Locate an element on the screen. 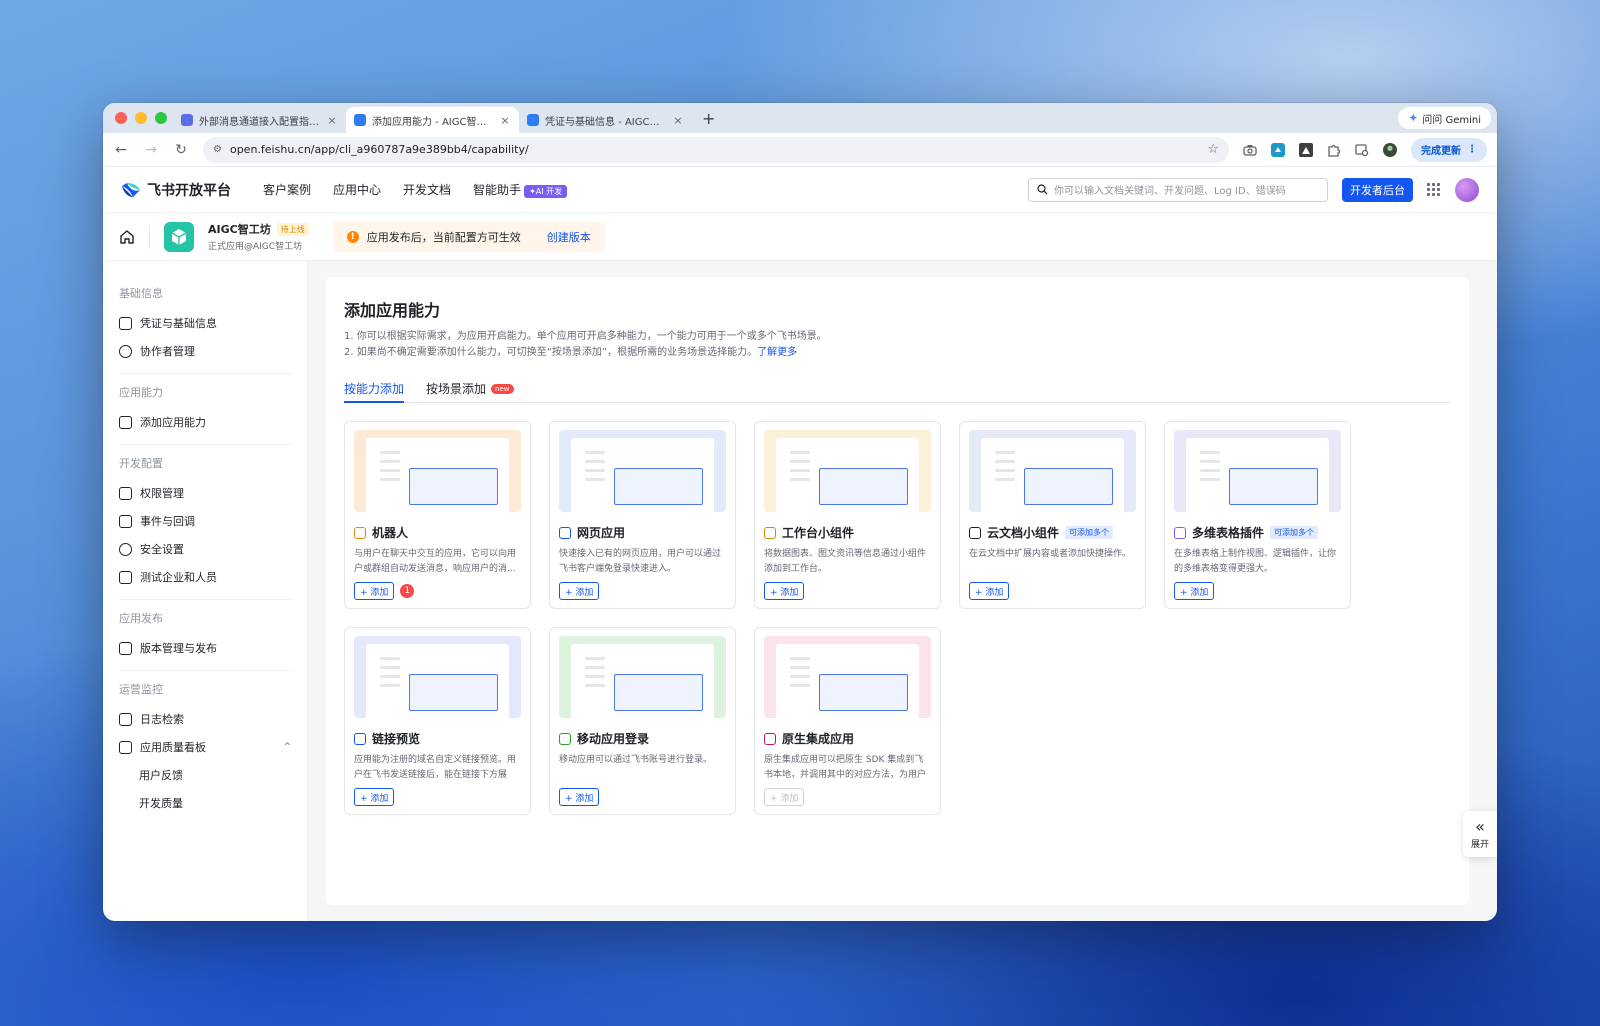 The width and height of the screenshot is (1600, 1026). sidebar-item: 应用质量看板 ^ is located at coordinates (213, 747).